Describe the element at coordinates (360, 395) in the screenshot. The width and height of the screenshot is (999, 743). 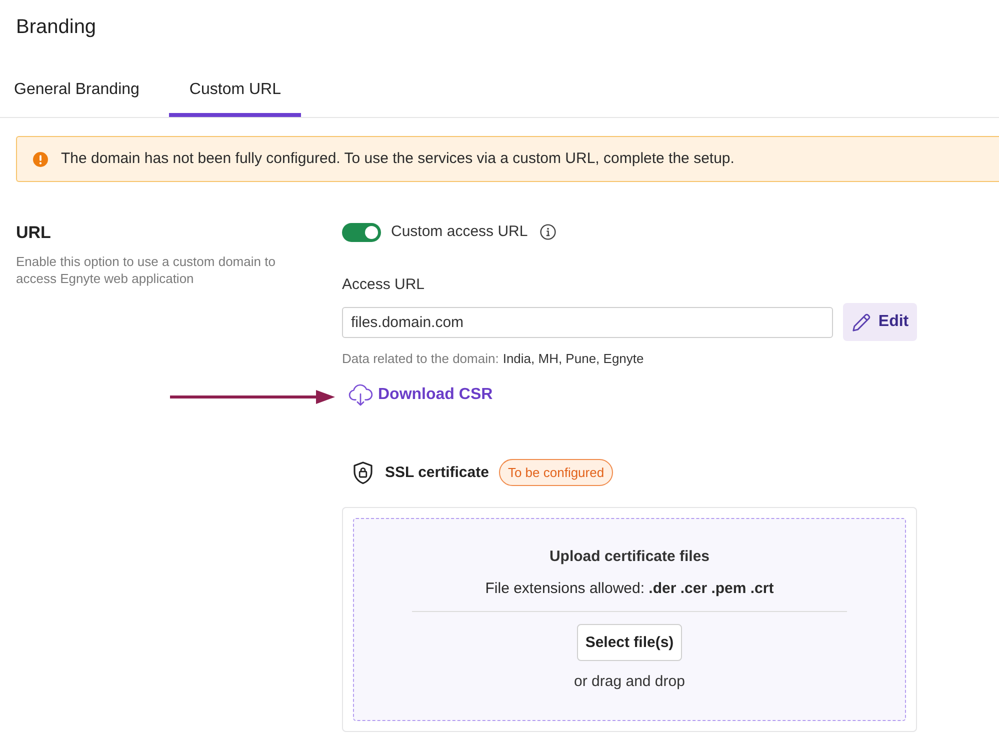
I see `cloud-download-icon` at that location.